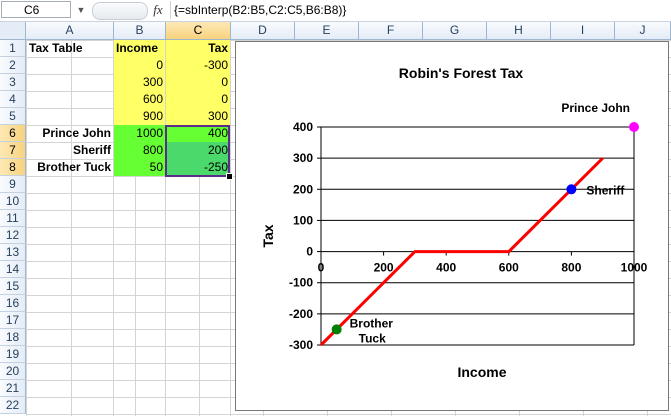 This screenshot has width=671, height=416. Describe the element at coordinates (13, 286) in the screenshot. I see `row-header: 15` at that location.